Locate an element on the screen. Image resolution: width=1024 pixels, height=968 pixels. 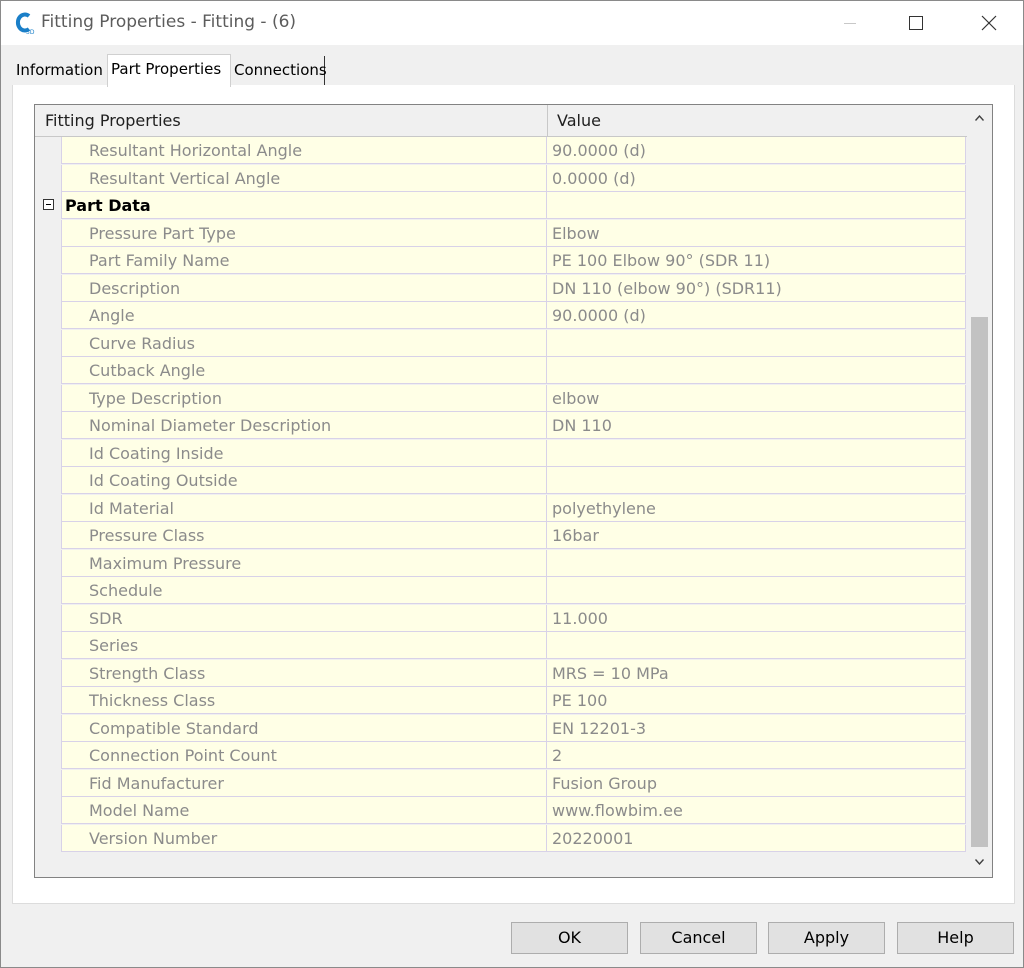
property-name: Id Coating Outside is located at coordinates (303, 480).